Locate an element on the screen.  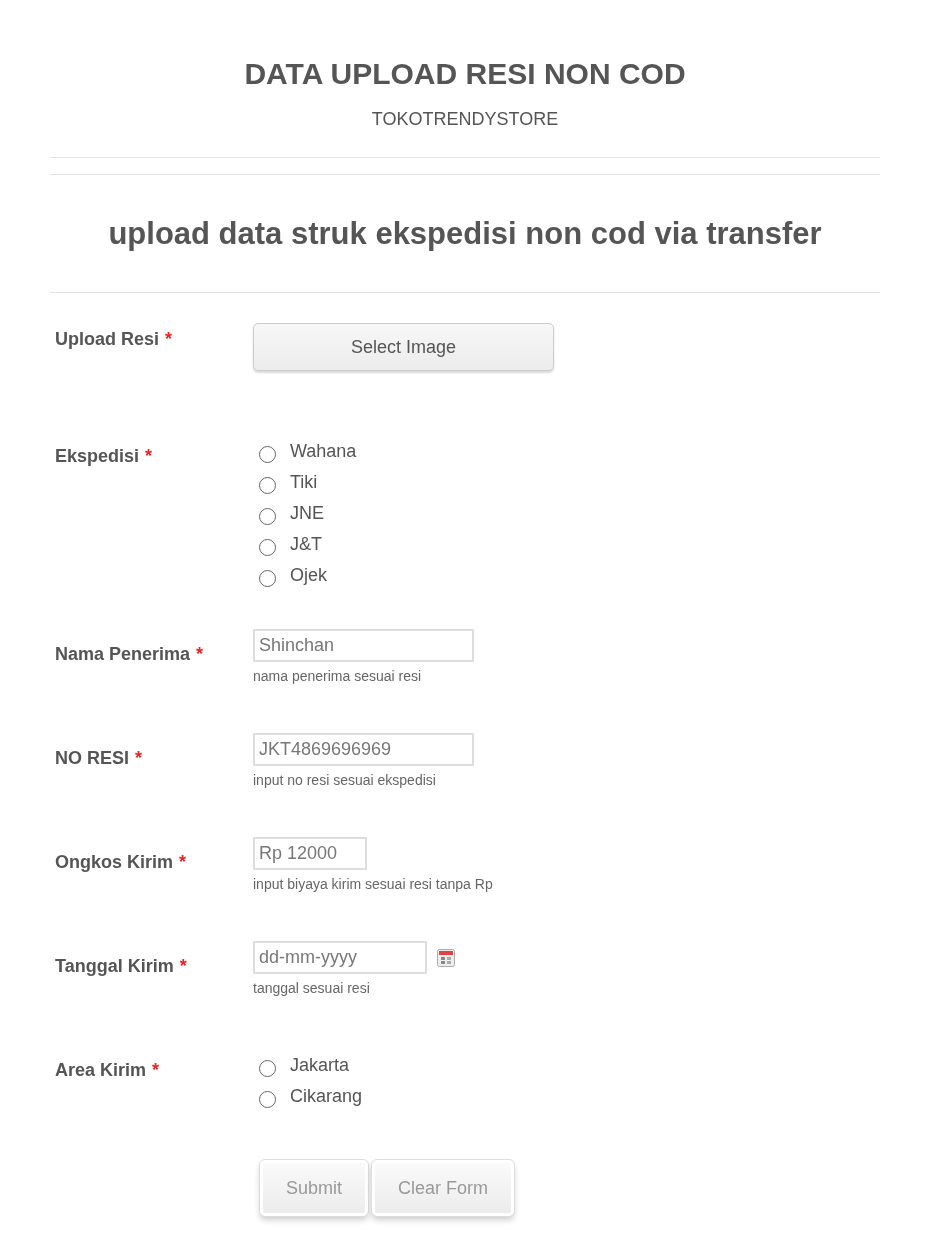
field-label: NO RESI is located at coordinates (92, 758).